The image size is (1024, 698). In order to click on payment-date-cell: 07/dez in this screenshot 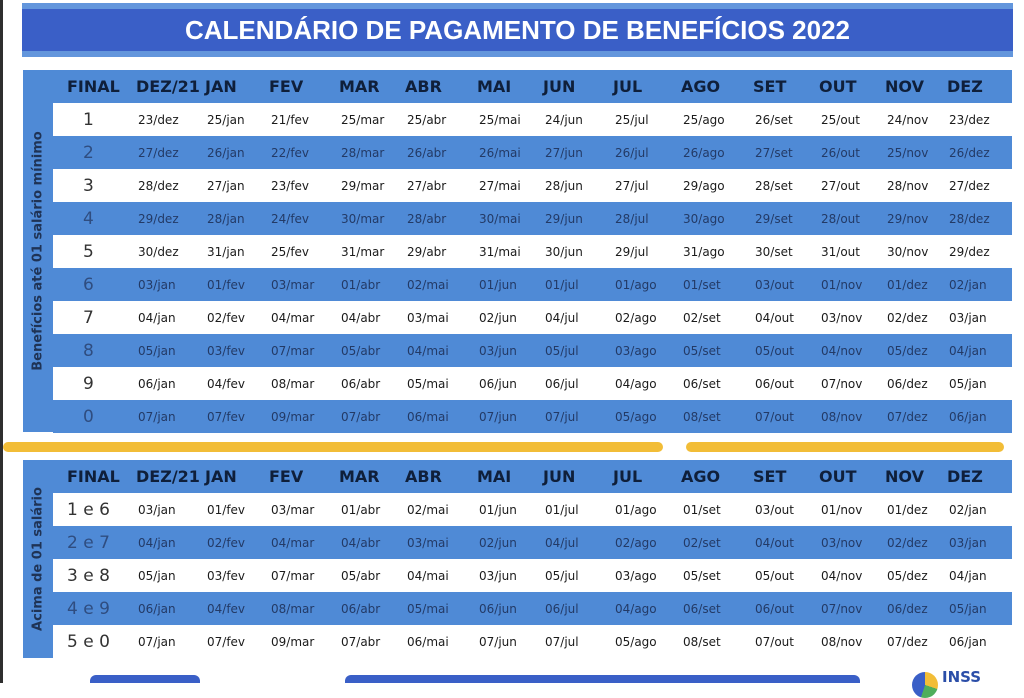, I will do `click(907, 416)`.